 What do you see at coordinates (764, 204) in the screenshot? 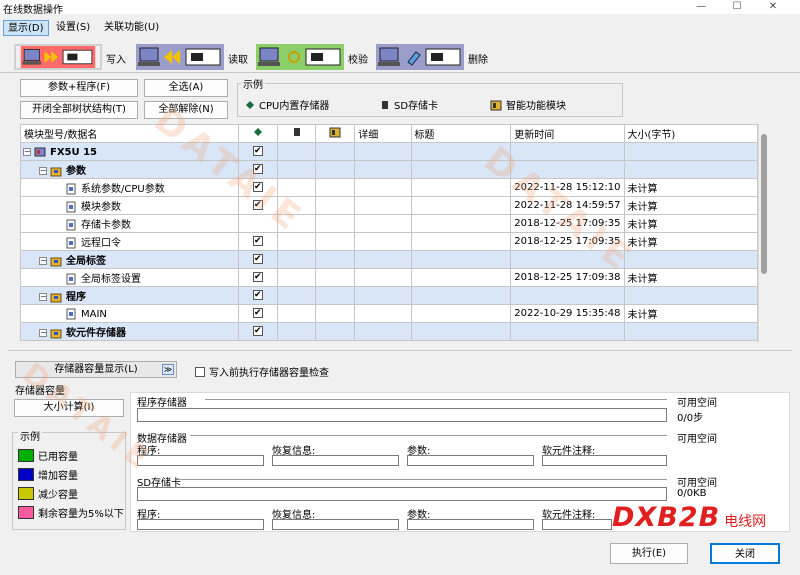
I see `table-scrollbar-thumb` at bounding box center [764, 204].